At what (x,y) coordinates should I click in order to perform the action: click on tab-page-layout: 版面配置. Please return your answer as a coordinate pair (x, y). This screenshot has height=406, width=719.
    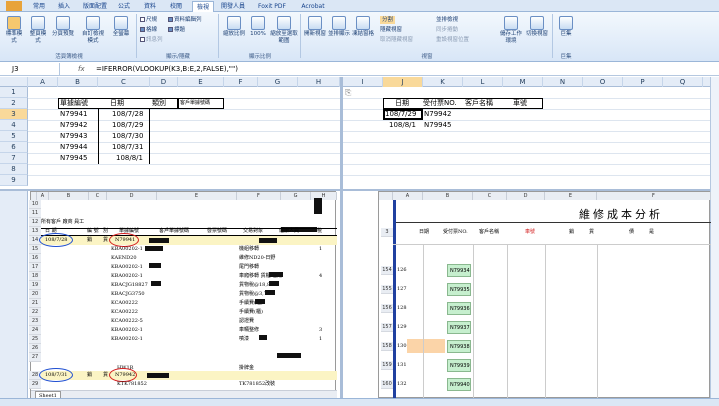
    Looking at the image, I should click on (95, 6).